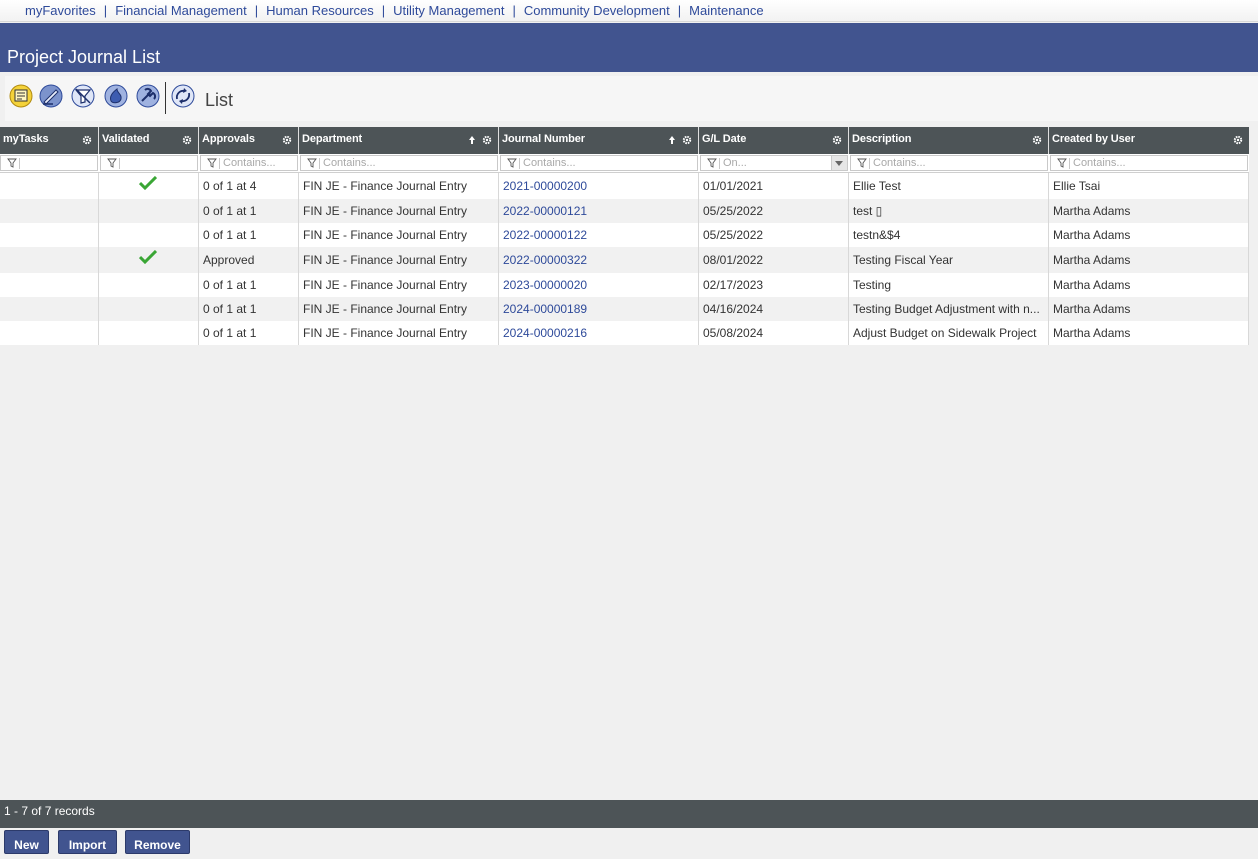  What do you see at coordinates (599, 309) in the screenshot?
I see `cell-journal-number: 2024-00000189` at bounding box center [599, 309].